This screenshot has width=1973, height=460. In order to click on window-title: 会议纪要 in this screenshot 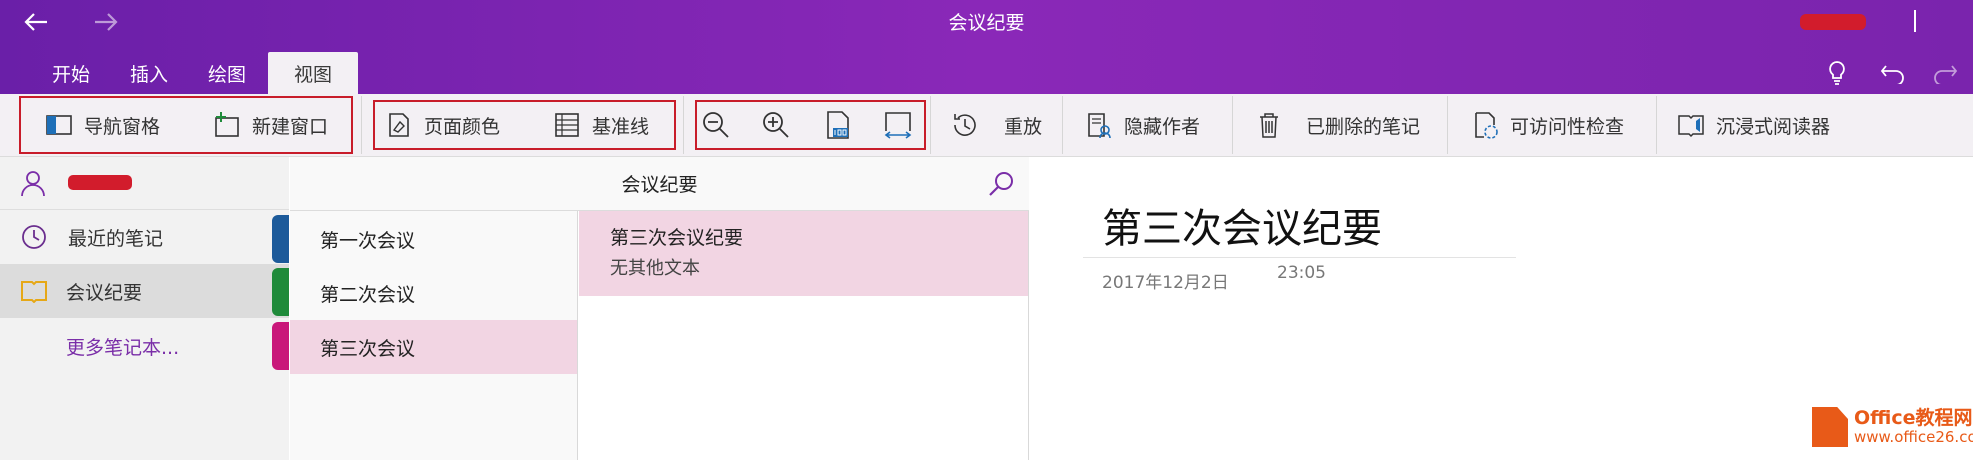, I will do `click(986, 23)`.